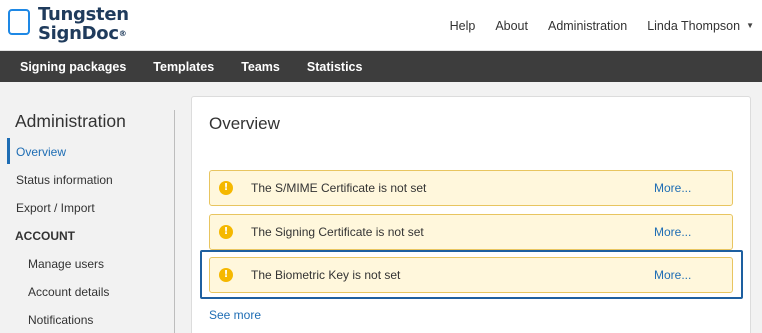 The width and height of the screenshot is (762, 333). Describe the element at coordinates (260, 67) in the screenshot. I see `nav-teams: Teams` at that location.